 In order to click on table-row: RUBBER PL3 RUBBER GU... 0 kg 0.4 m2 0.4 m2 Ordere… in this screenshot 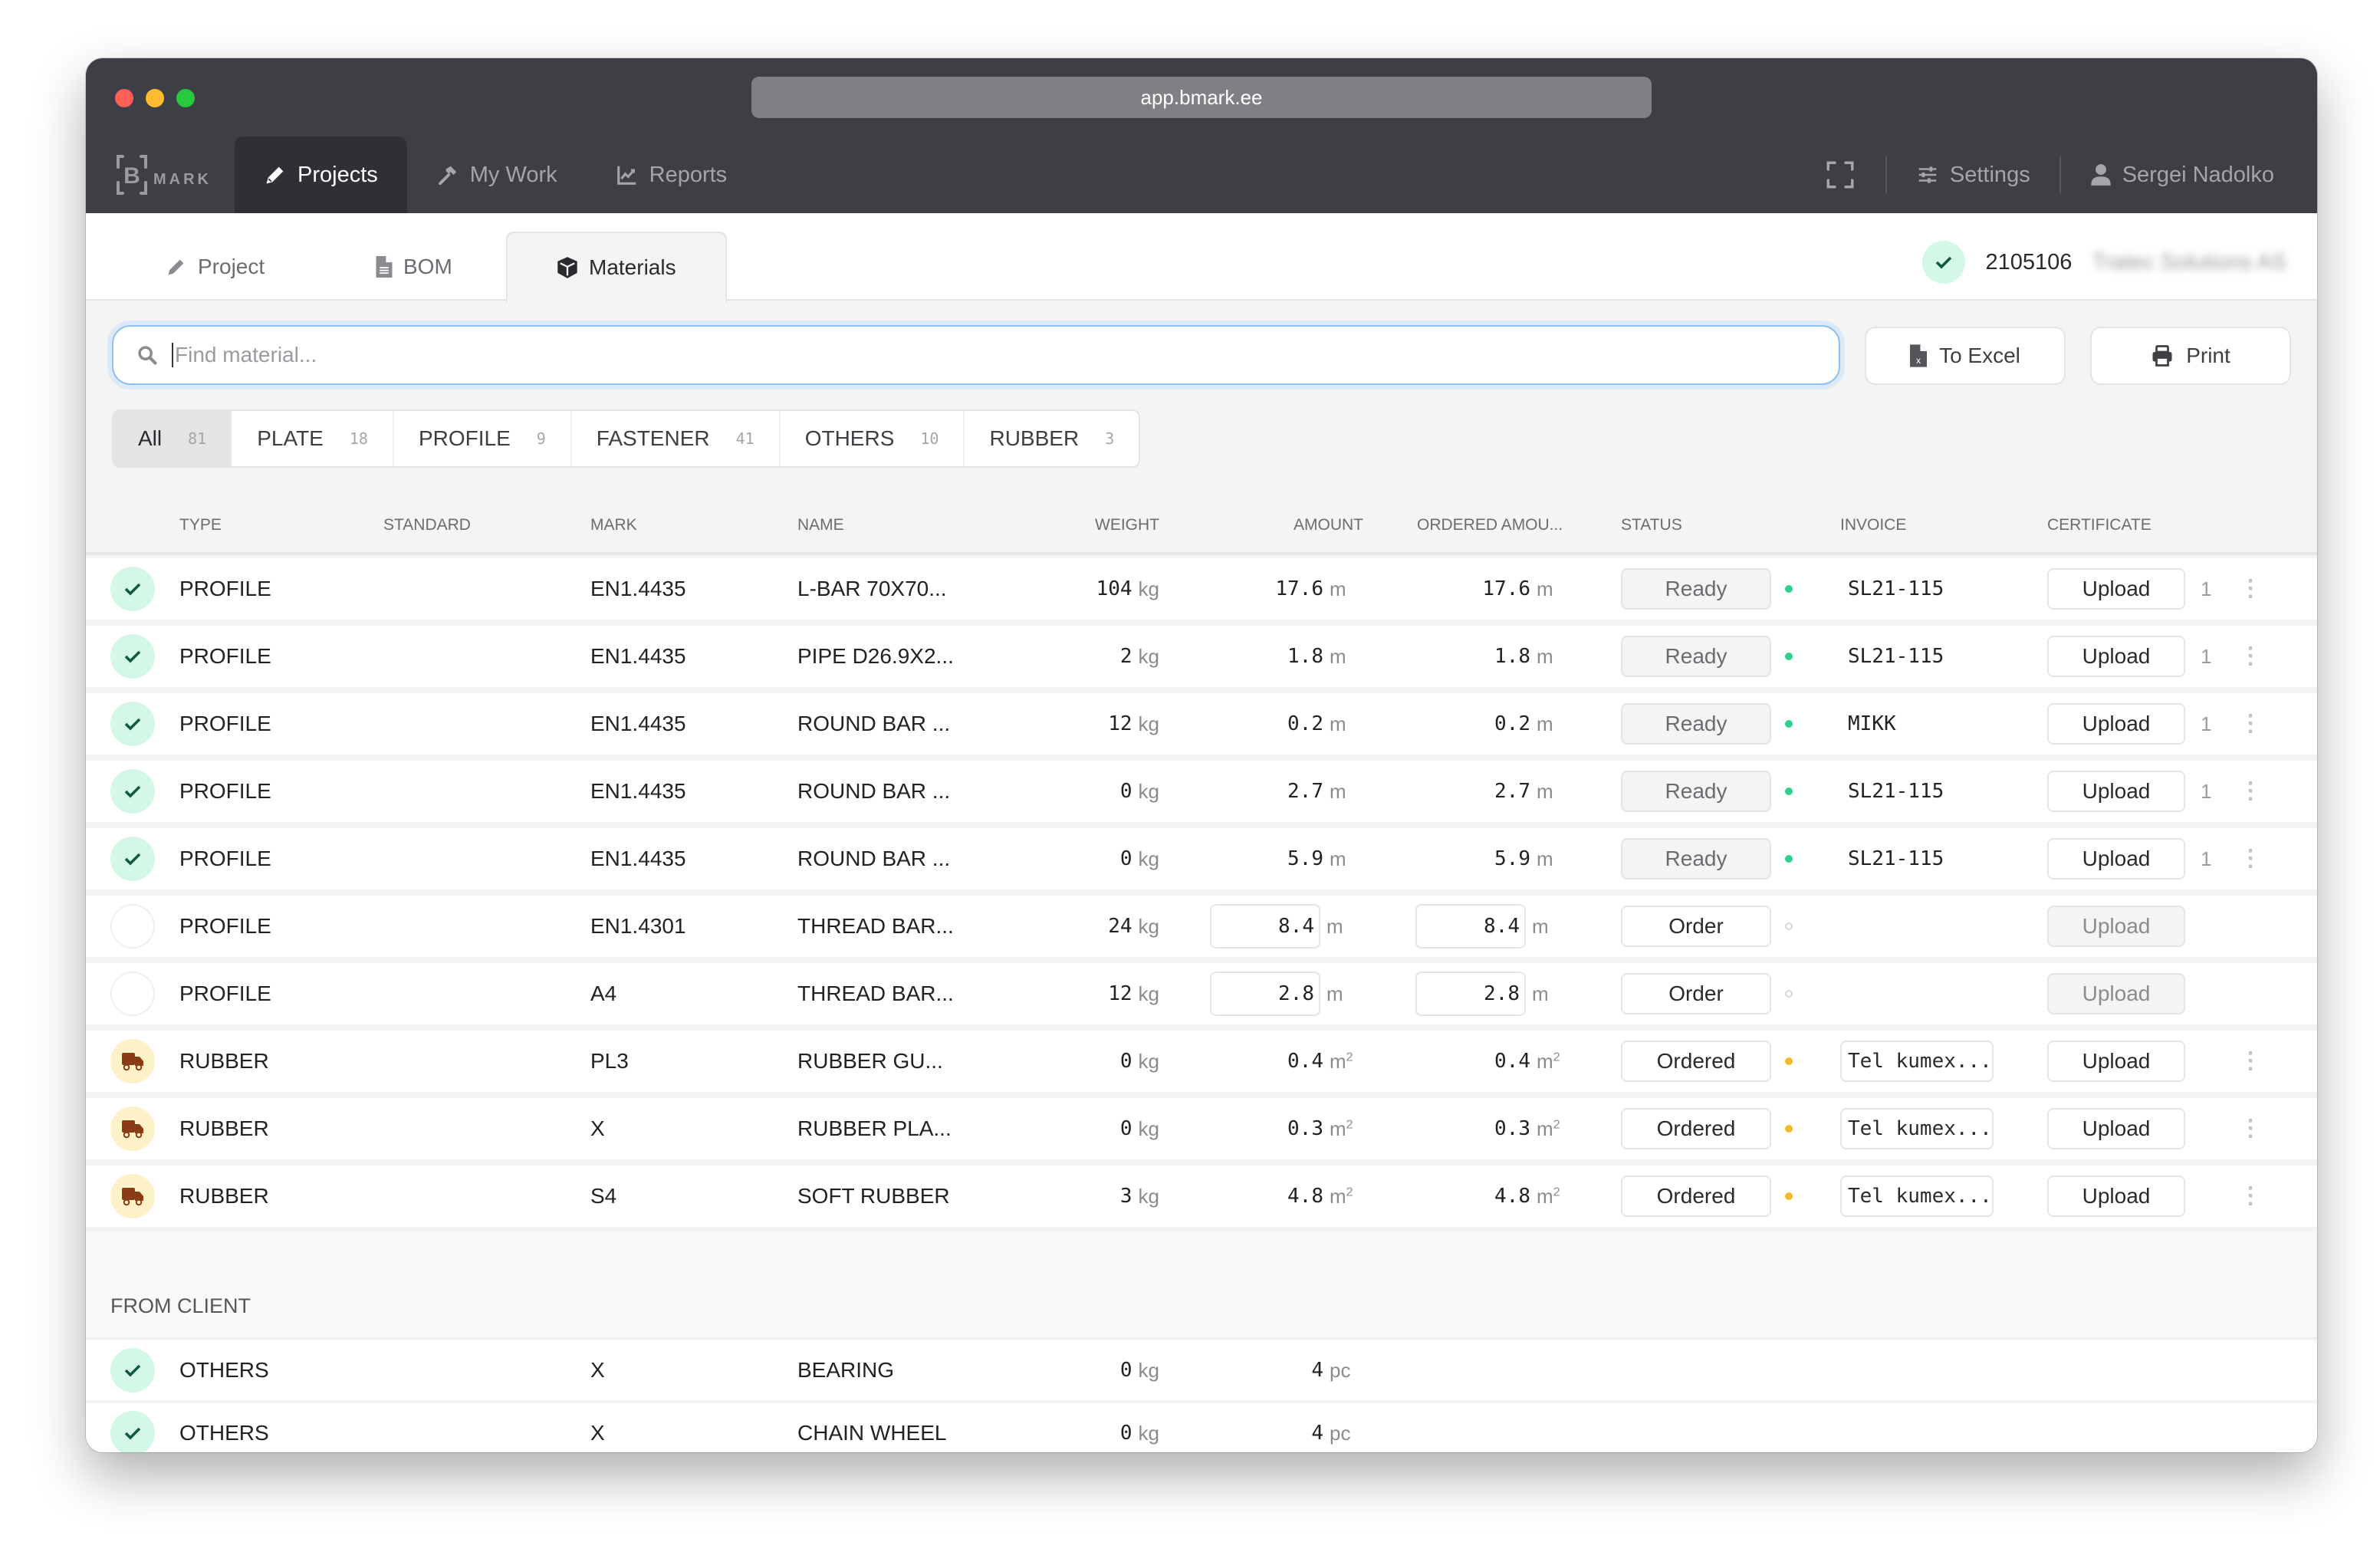, I will do `click(1202, 1061)`.